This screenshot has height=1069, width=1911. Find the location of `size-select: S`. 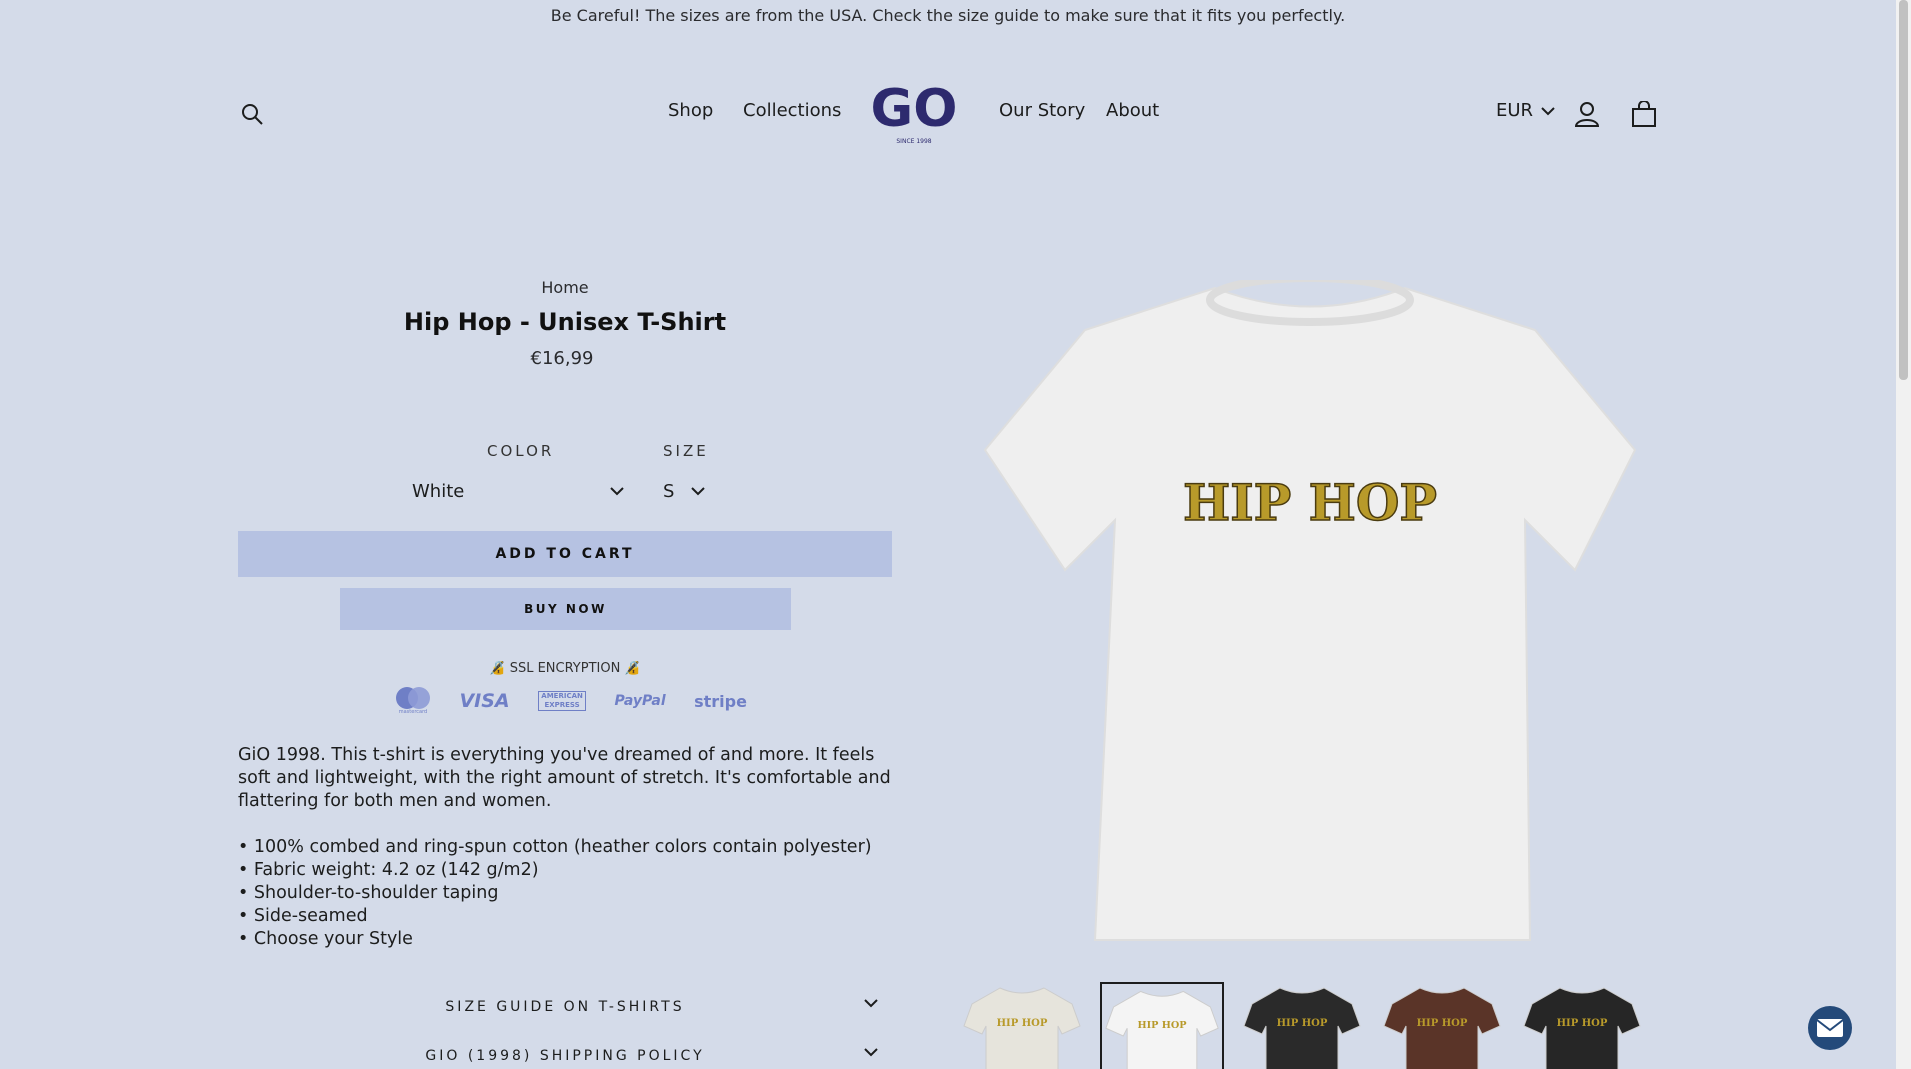

size-select: S is located at coordinates (684, 491).